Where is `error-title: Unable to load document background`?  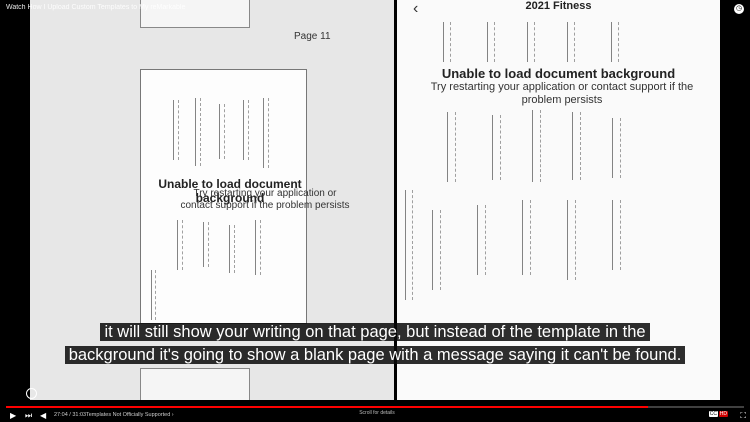 error-title: Unable to load document background is located at coordinates (558, 73).